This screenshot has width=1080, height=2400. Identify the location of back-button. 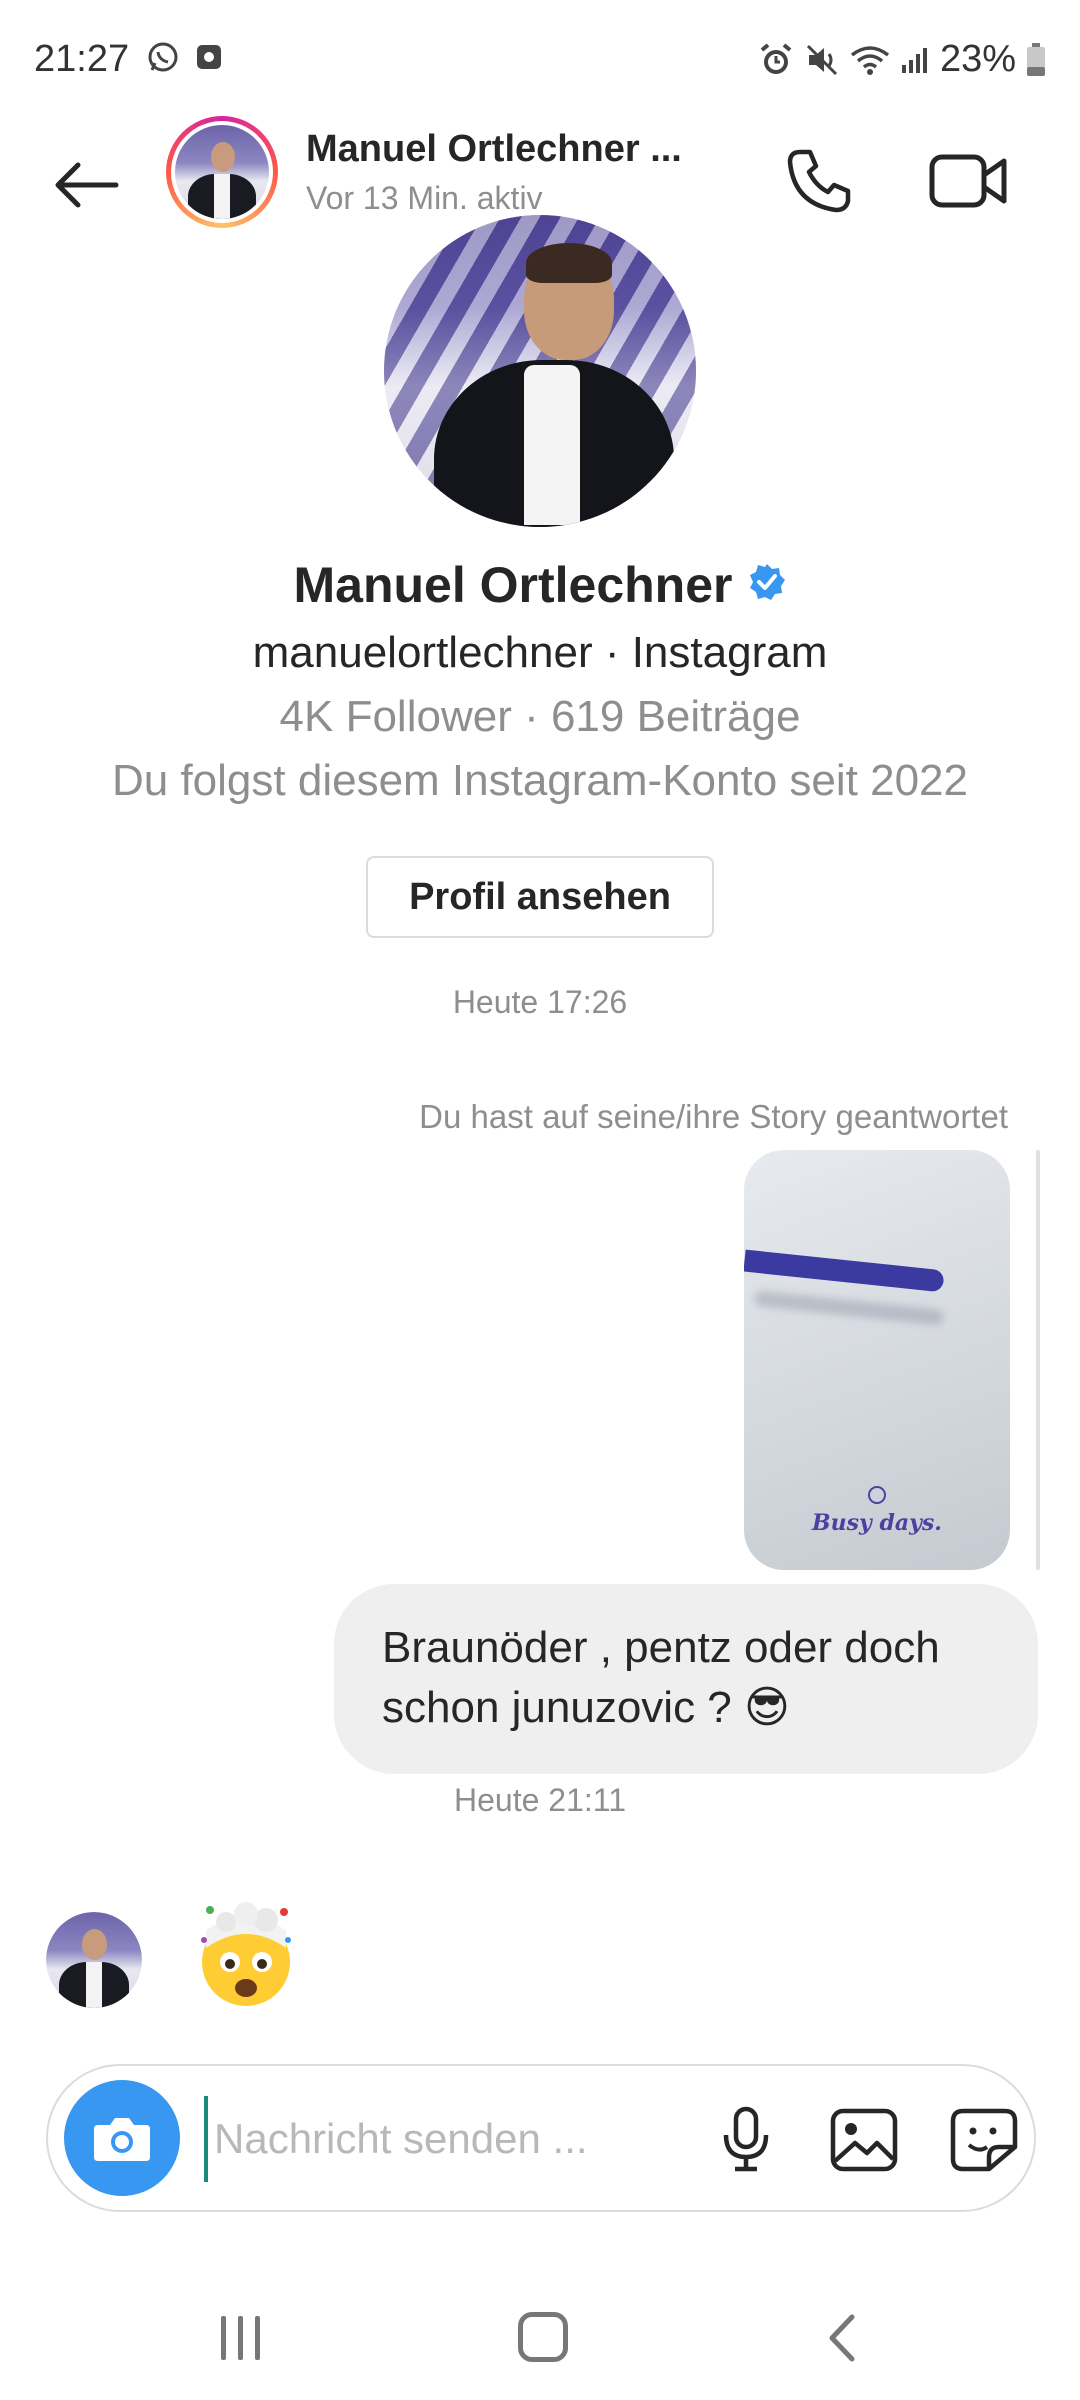
(85, 185).